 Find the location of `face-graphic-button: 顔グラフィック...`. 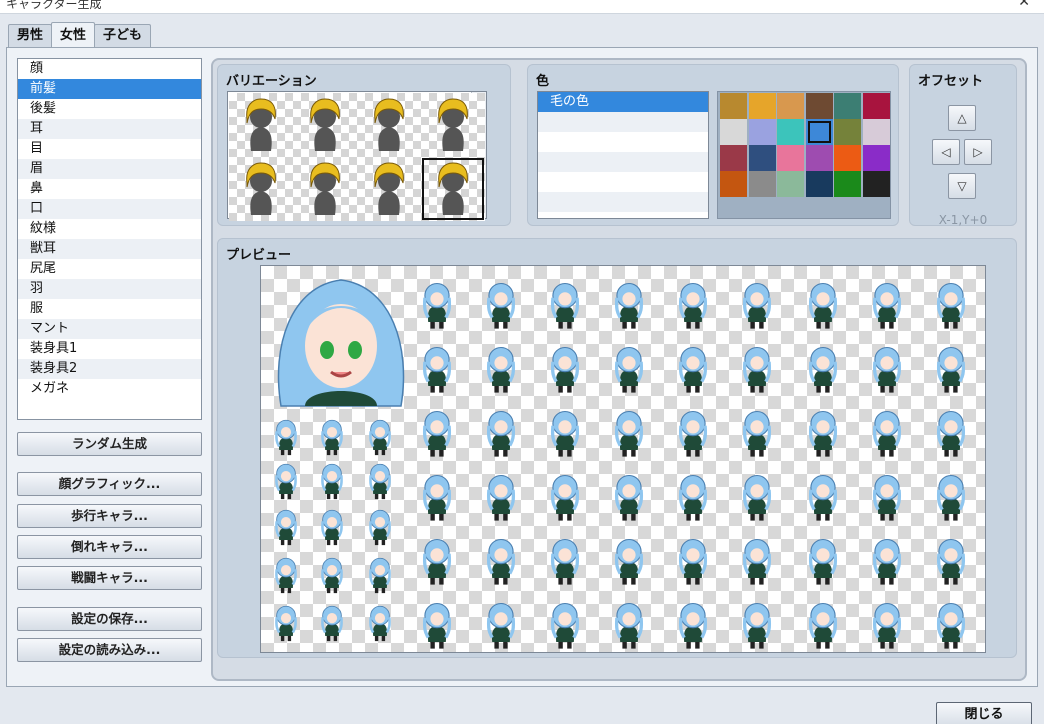

face-graphic-button: 顔グラフィック... is located at coordinates (109, 484).